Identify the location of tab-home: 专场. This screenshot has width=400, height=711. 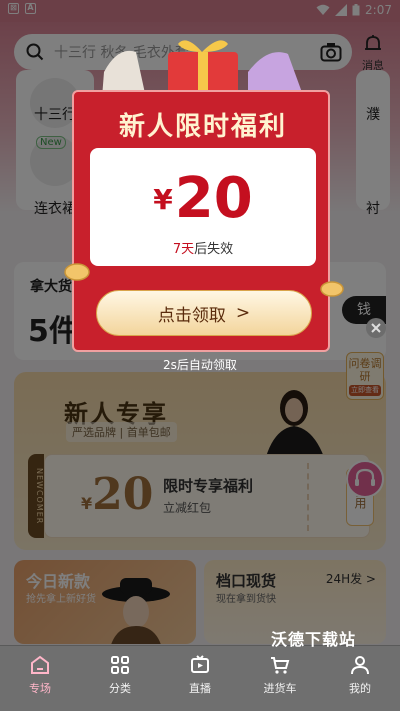
(40, 675).